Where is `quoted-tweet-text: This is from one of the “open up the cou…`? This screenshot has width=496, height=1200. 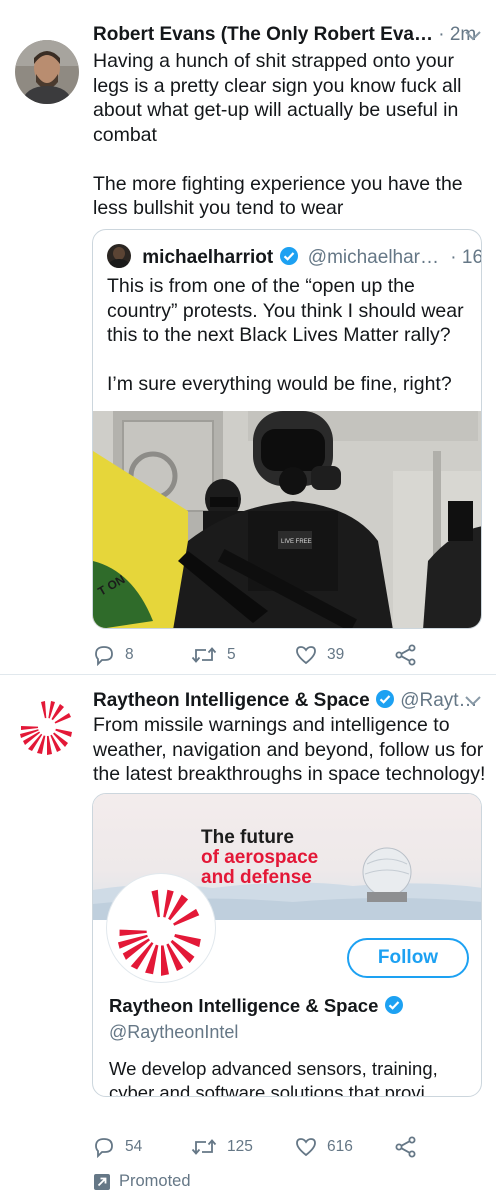 quoted-tweet-text: This is from one of the “open up the cou… is located at coordinates (285, 335).